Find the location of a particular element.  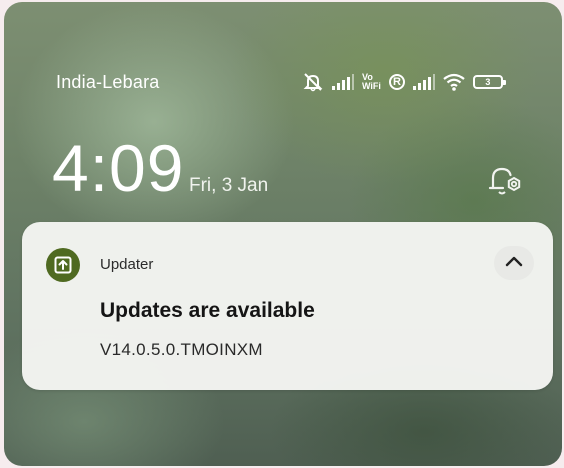

battery-level: 3 is located at coordinates (488, 82).